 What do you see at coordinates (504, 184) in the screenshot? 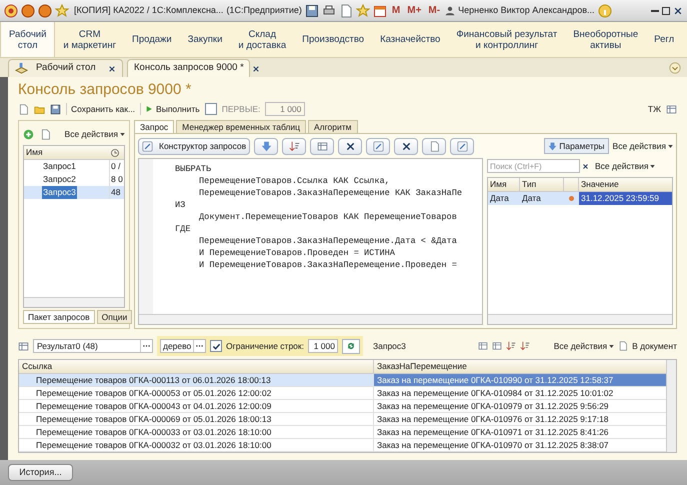
I see `column-header: Имя` at bounding box center [504, 184].